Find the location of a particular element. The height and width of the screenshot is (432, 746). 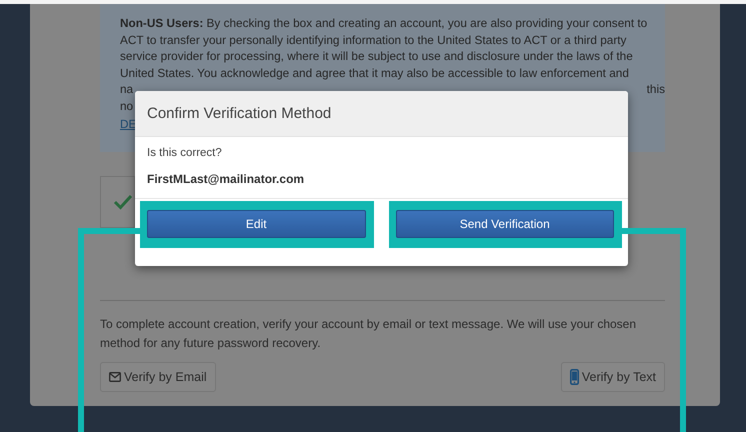

send-verification-button: Send Verification is located at coordinates (505, 224).